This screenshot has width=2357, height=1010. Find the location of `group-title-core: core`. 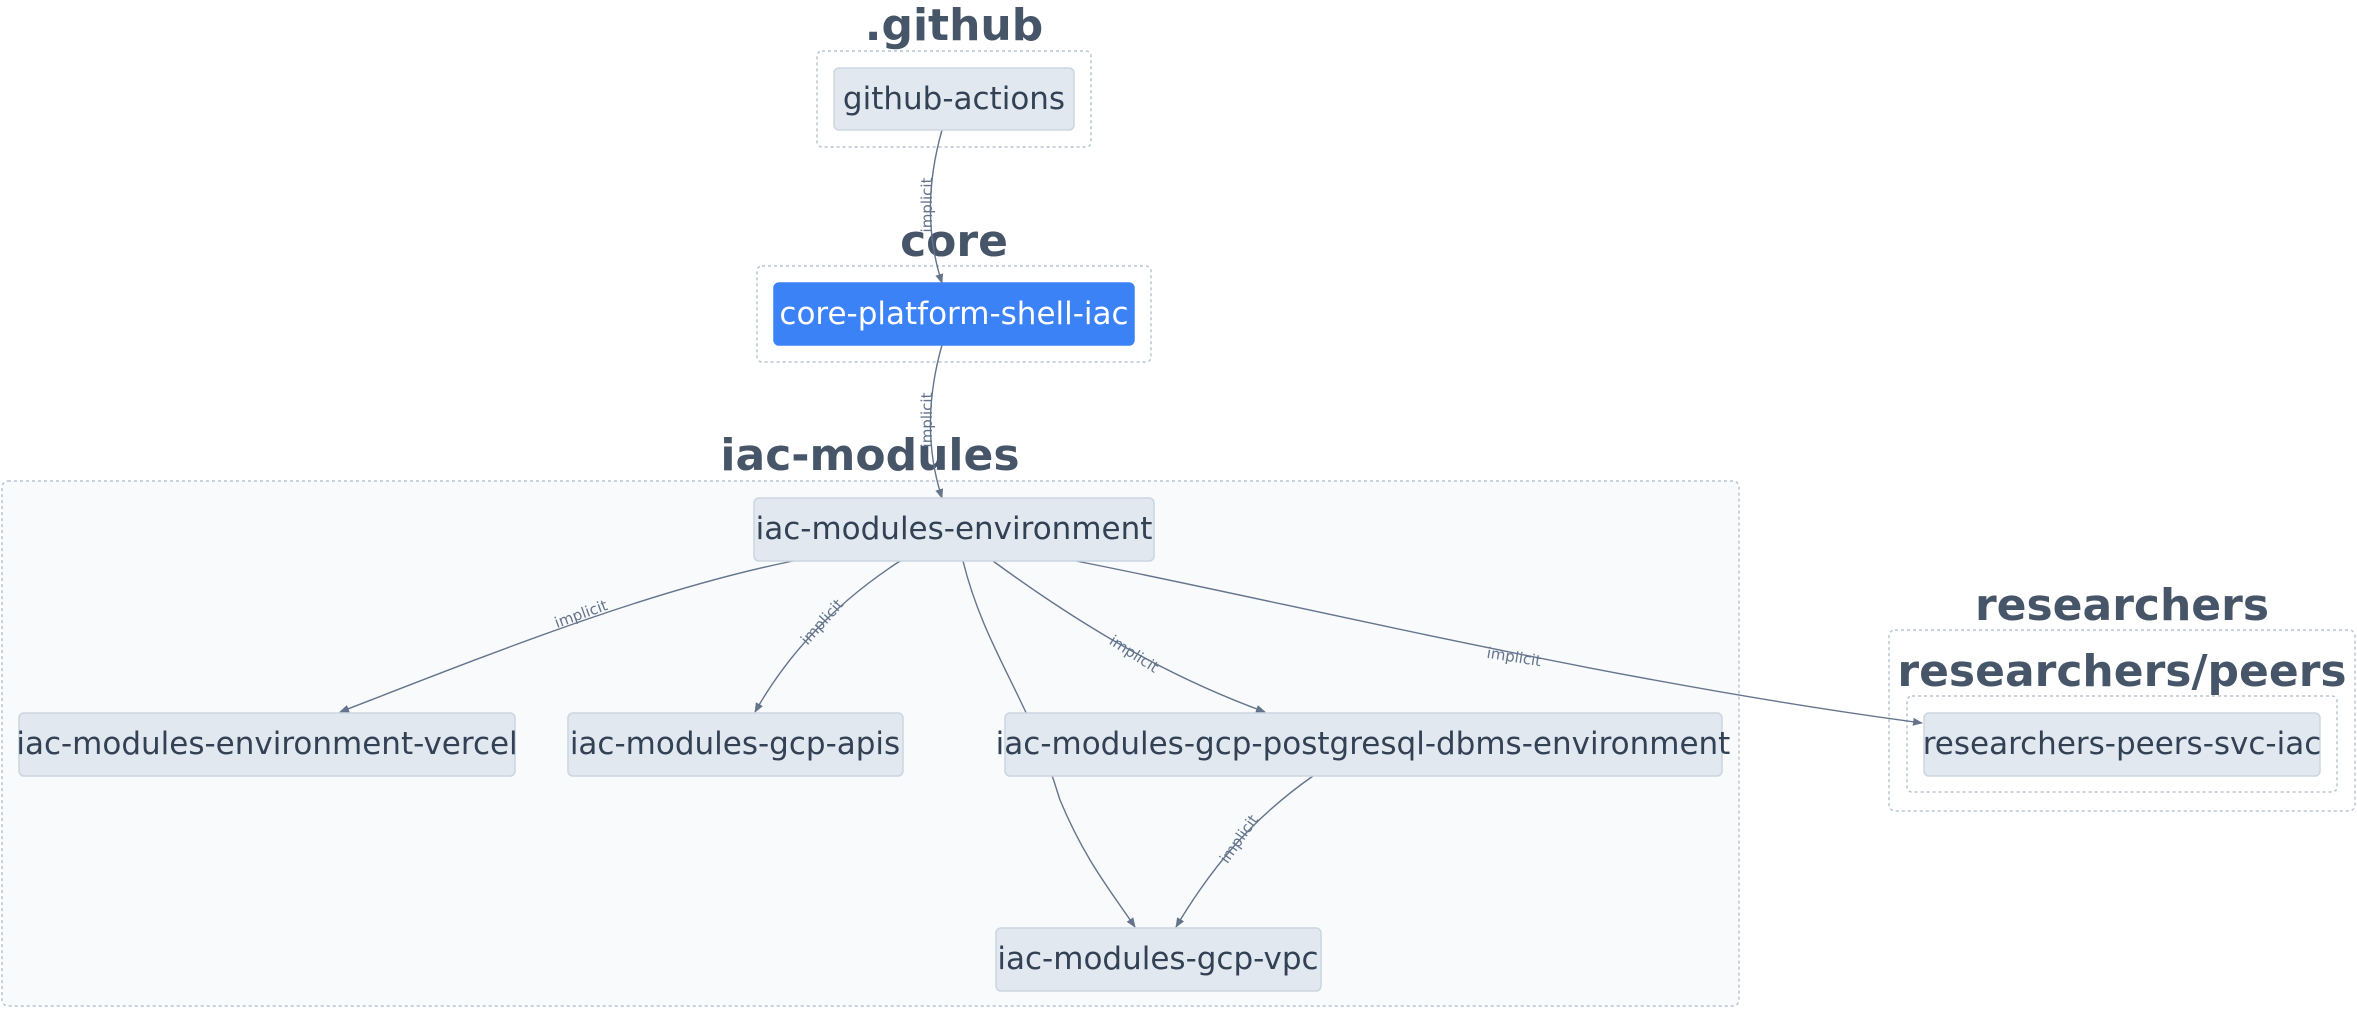

group-title-core: core is located at coordinates (954, 241).